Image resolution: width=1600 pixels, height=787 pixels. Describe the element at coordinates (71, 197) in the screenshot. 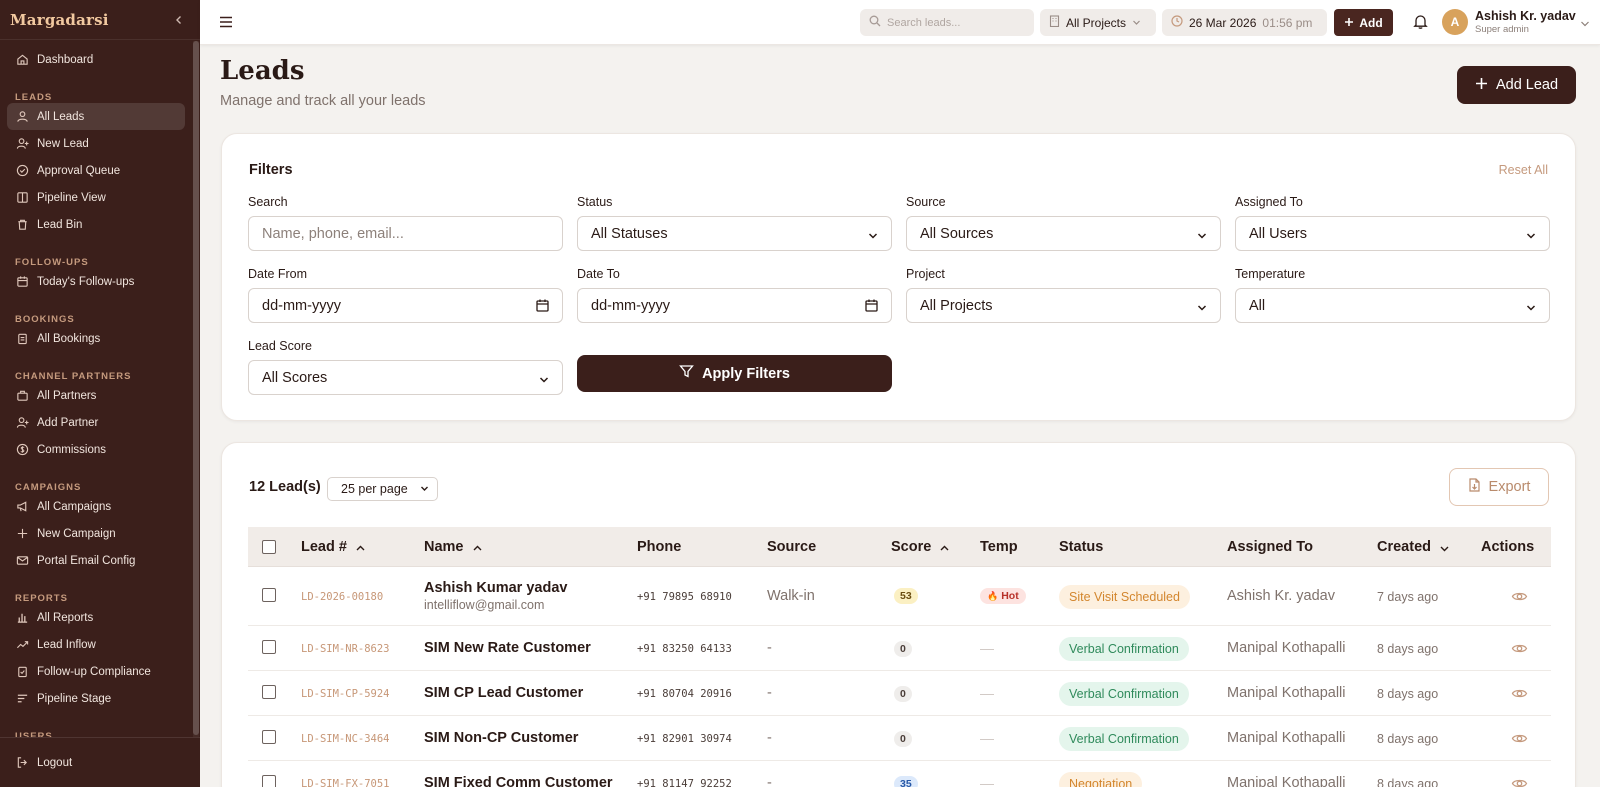

I see `sidebar-item-label: Pipeline View` at that location.